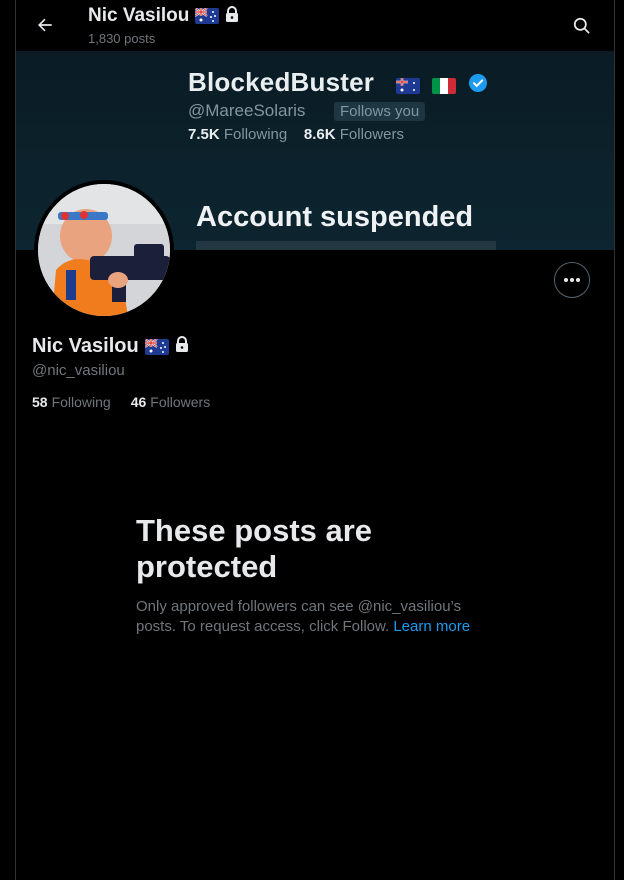 The image size is (624, 880). What do you see at coordinates (122, 38) in the screenshot?
I see `post-count: 1,830 posts` at bounding box center [122, 38].